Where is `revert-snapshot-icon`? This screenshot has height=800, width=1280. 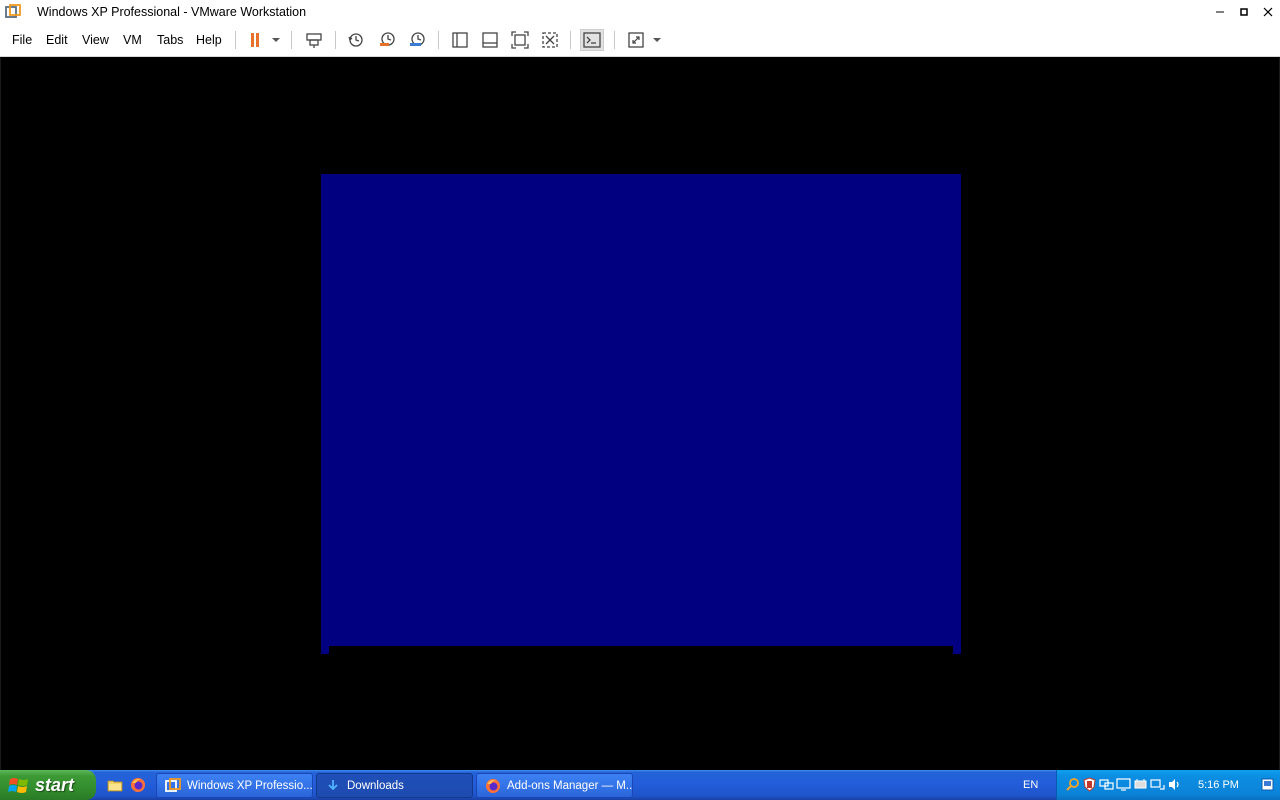
revert-snapshot-icon is located at coordinates (387, 39).